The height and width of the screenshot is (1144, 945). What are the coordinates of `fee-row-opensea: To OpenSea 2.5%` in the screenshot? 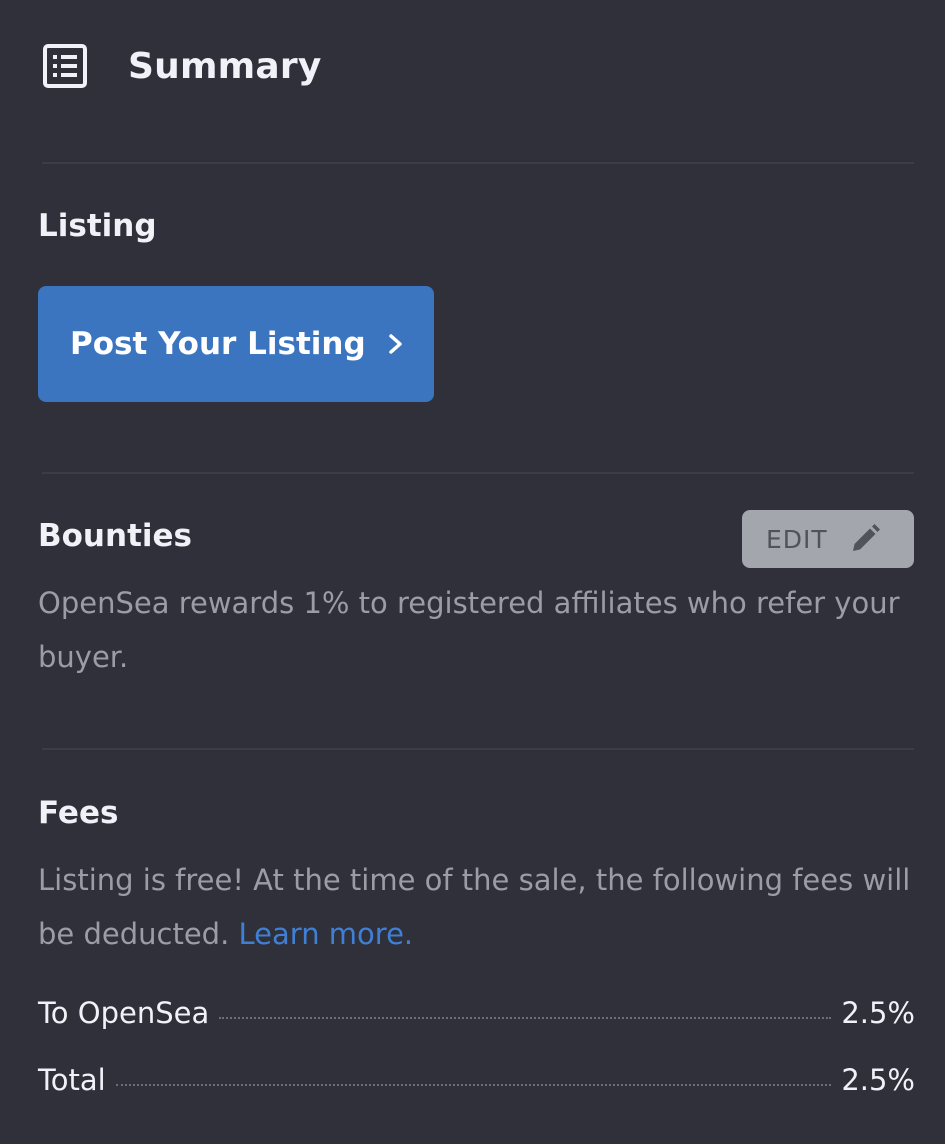 It's located at (476, 1016).